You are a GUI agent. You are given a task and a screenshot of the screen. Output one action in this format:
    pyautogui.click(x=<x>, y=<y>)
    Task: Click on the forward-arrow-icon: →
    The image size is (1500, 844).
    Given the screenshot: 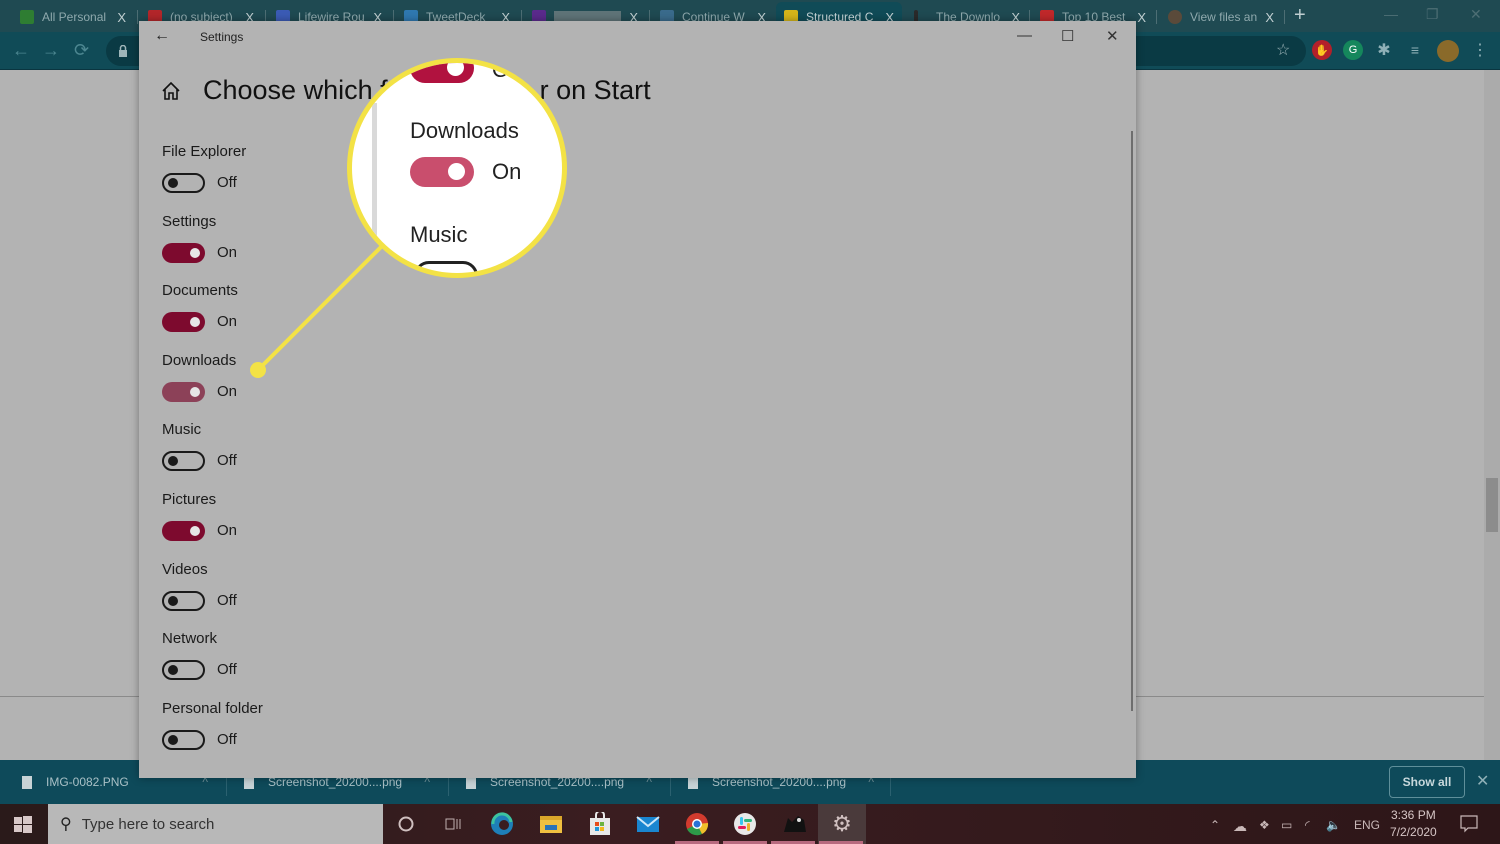 What is the action you would take?
    pyautogui.click(x=51, y=50)
    